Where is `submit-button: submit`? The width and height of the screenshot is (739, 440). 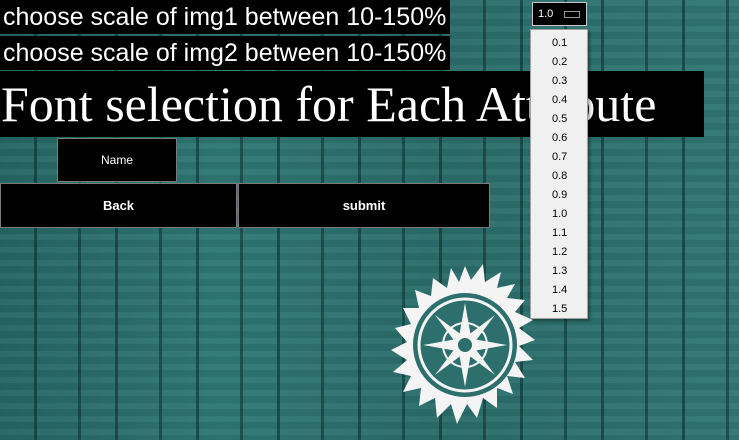 submit-button: submit is located at coordinates (364, 205).